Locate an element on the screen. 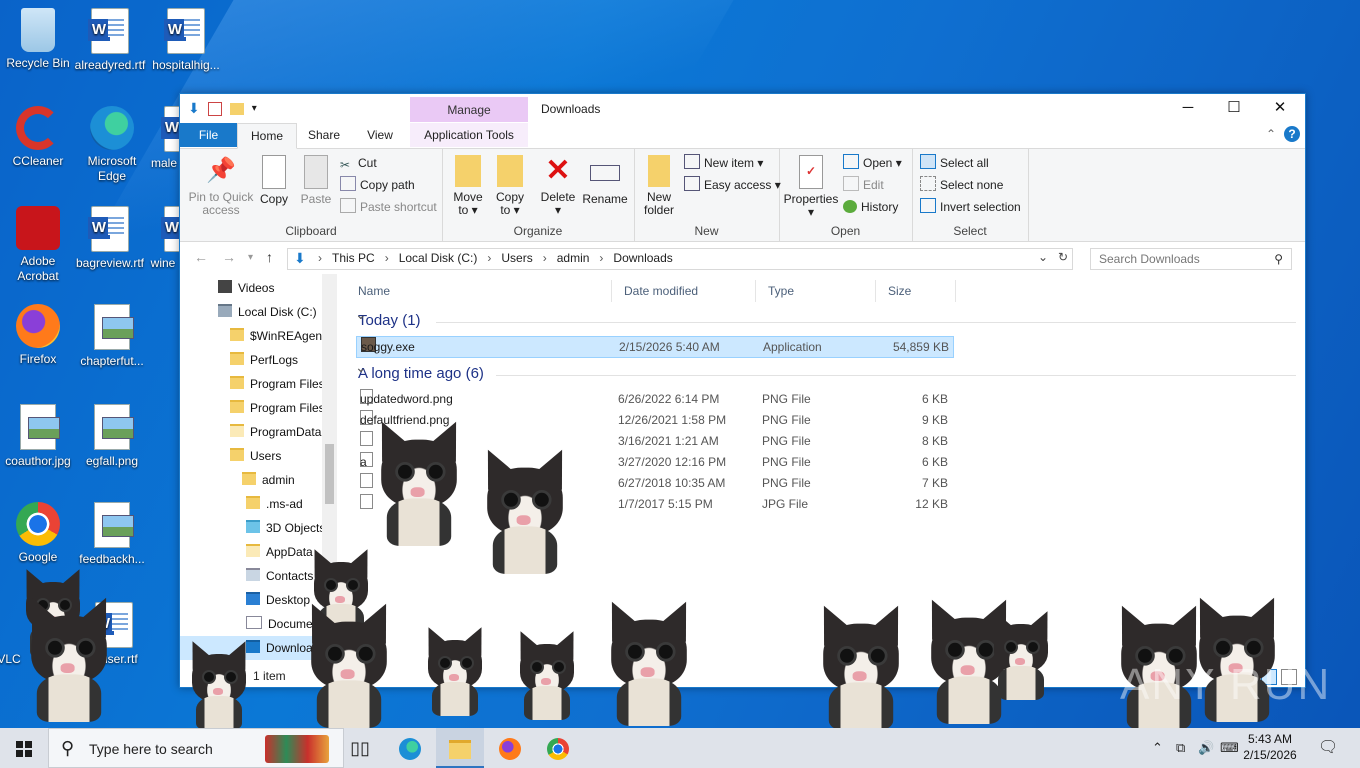  taskbar-chrome-button is located at coordinates (558, 748).